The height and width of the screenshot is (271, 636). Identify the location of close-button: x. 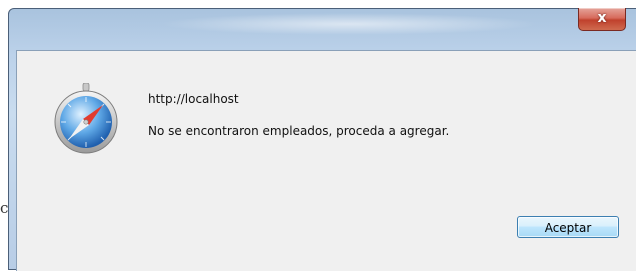
(602, 19).